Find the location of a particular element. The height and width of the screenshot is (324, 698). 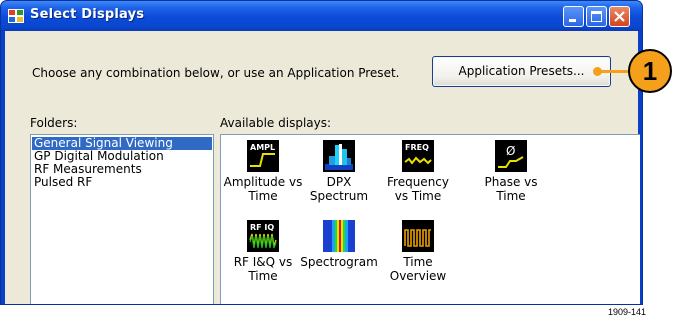

minimize-icon is located at coordinates (572, 20).